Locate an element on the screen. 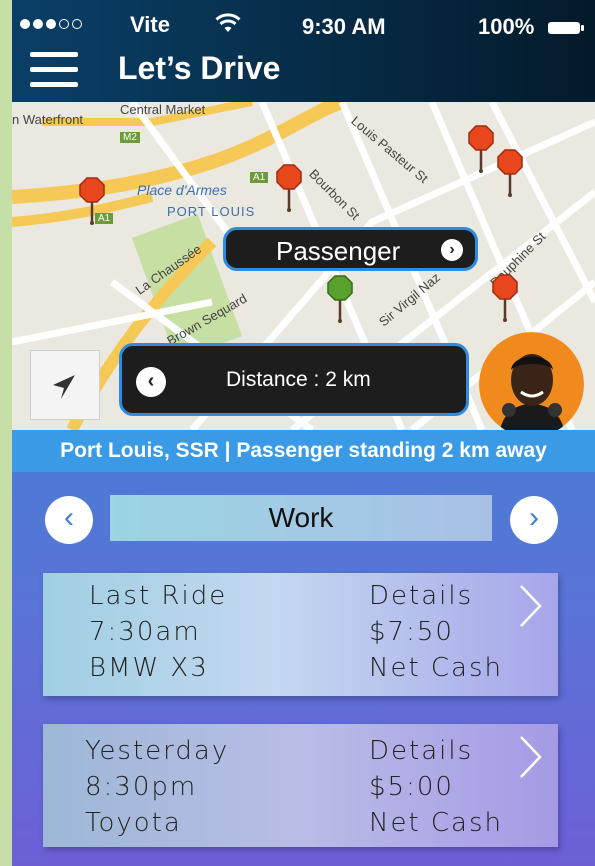  locate-me-button is located at coordinates (65, 385).